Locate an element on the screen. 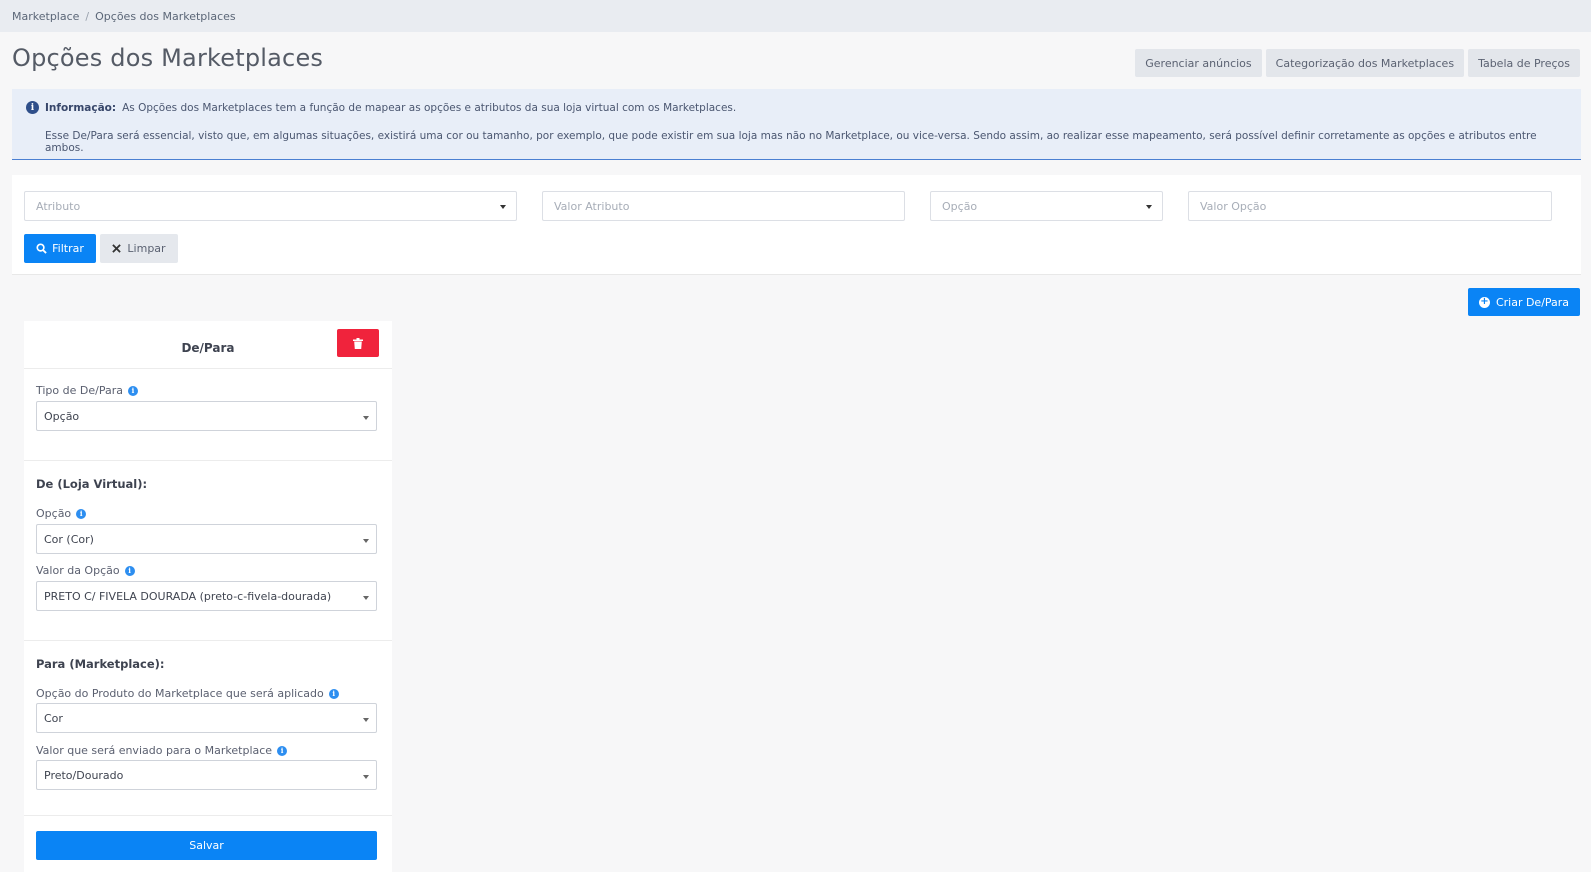 Image resolution: width=1591 pixels, height=872 pixels. gerenciar-anuncios-button: Gerenciar anúncios is located at coordinates (1198, 63).